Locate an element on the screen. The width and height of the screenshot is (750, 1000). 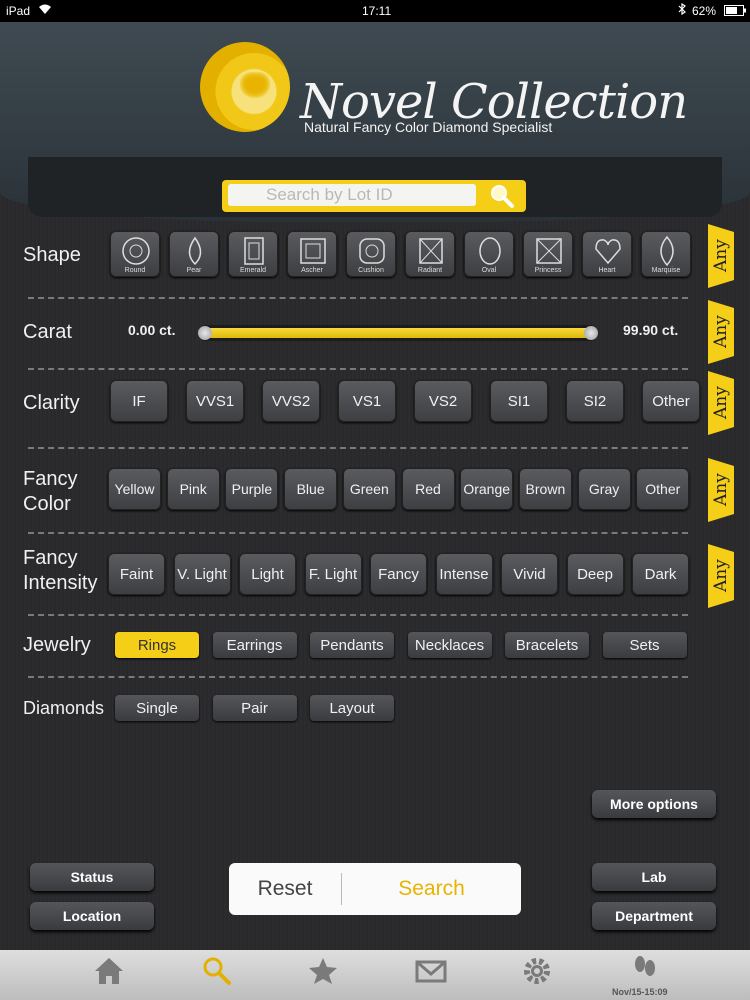
intensity-light-button: Light is located at coordinates (267, 574).